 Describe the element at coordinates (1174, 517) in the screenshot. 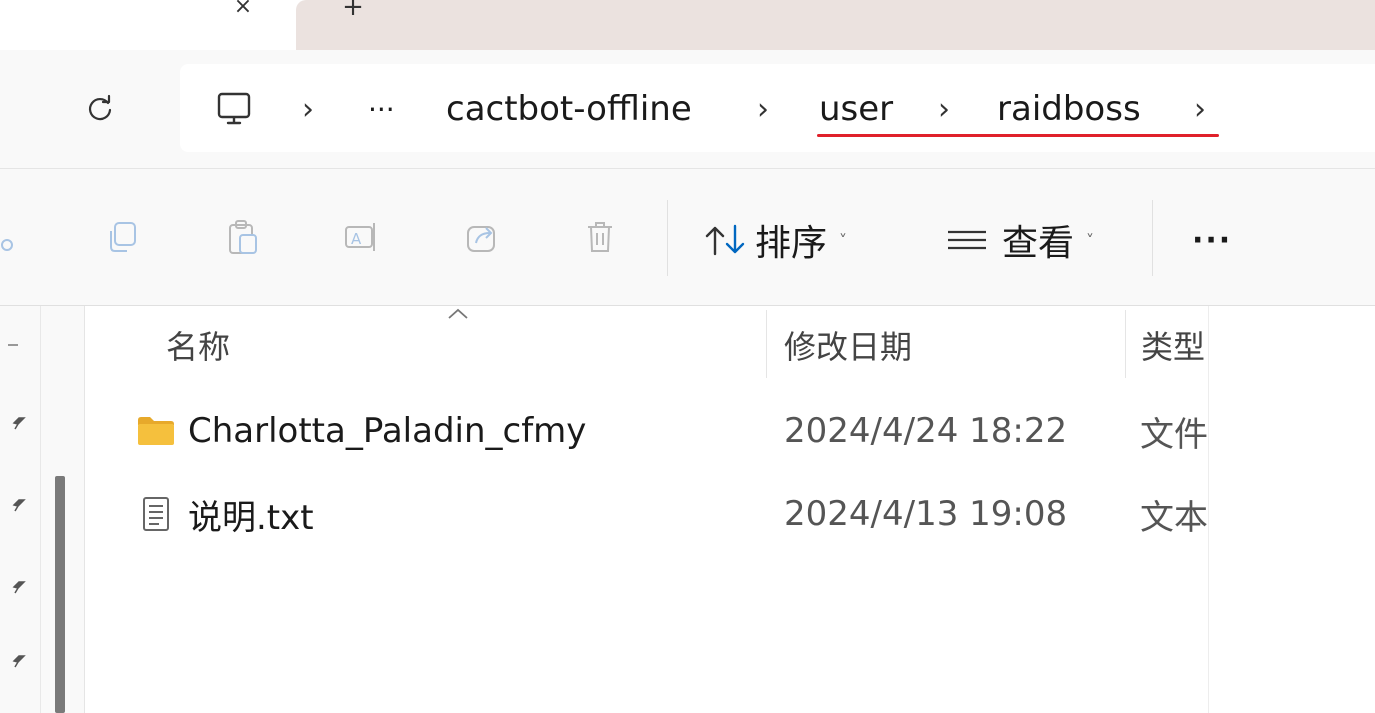

I see `file-type: 文本` at that location.